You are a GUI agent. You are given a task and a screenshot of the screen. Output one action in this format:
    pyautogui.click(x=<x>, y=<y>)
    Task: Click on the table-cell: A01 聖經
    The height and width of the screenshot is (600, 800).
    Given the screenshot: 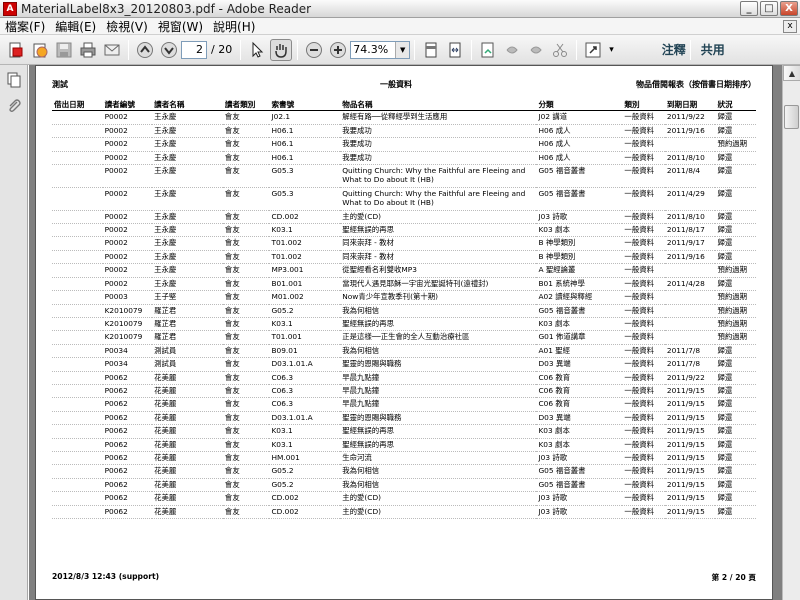 What is the action you would take?
    pyautogui.click(x=579, y=351)
    